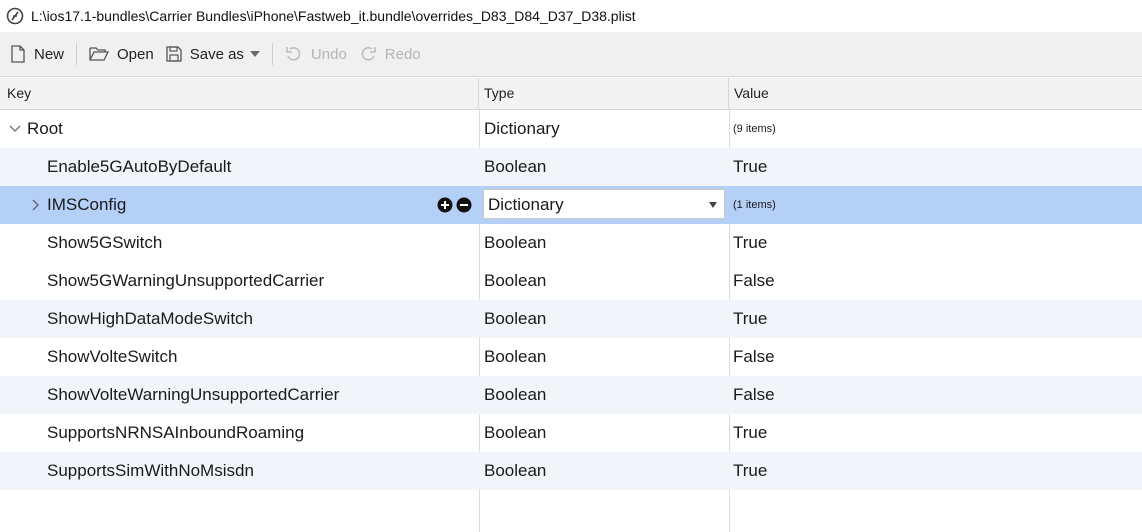  What do you see at coordinates (36, 205) in the screenshot?
I see `chevron-right-icon` at bounding box center [36, 205].